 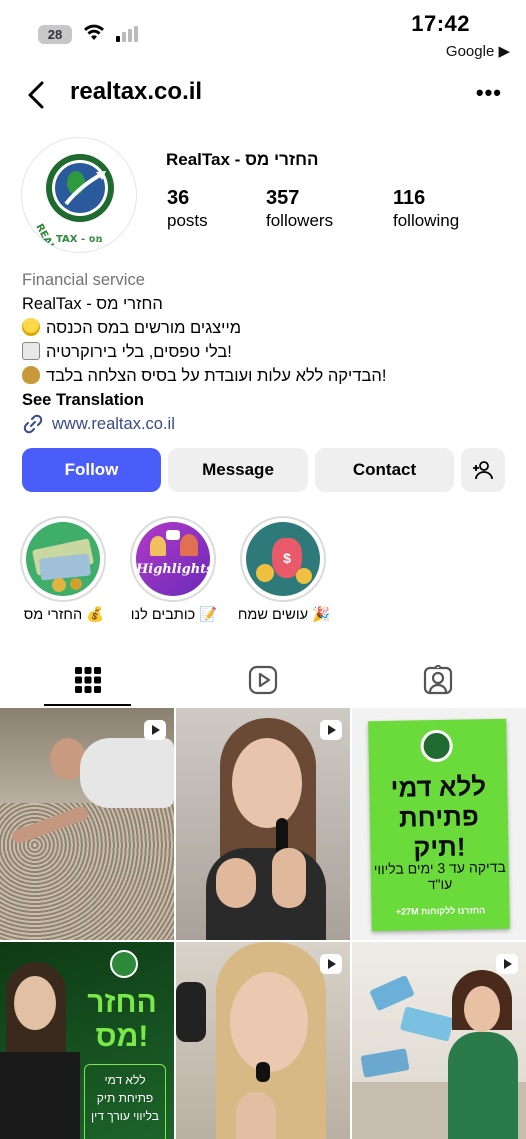 What do you see at coordinates (300, 220) in the screenshot?
I see `stat-label: followers` at bounding box center [300, 220].